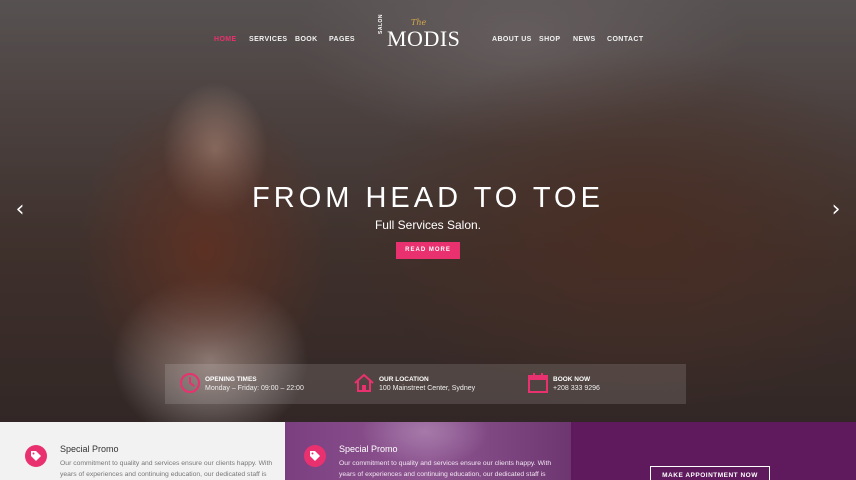  Describe the element at coordinates (713, 451) in the screenshot. I see `appointment-panel: MAKE APPOINTMENT NOW` at that location.